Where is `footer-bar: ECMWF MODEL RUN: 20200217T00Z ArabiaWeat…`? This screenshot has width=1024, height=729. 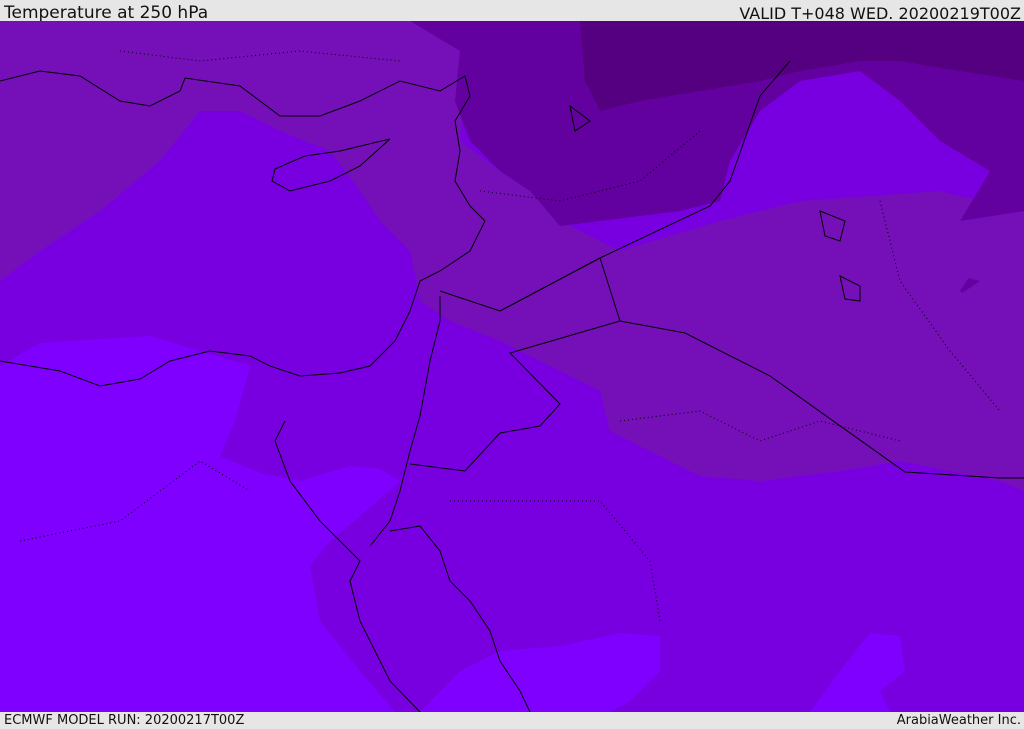
footer-bar: ECMWF MODEL RUN: 20200217T00Z ArabiaWeat… is located at coordinates (512, 720).